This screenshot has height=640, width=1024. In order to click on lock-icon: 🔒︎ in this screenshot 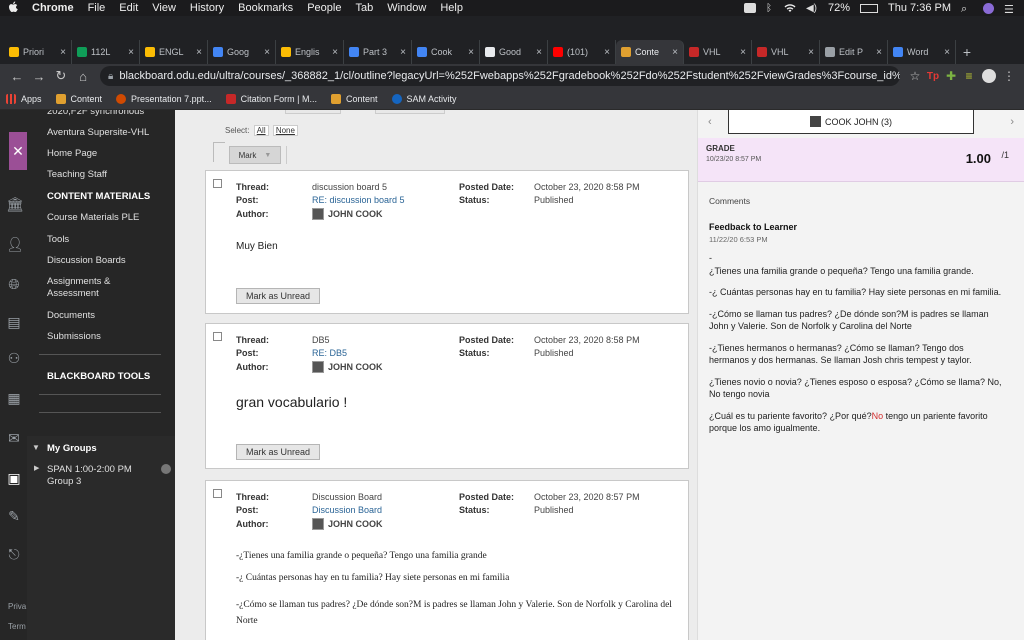, I will do `click(110, 76)`.